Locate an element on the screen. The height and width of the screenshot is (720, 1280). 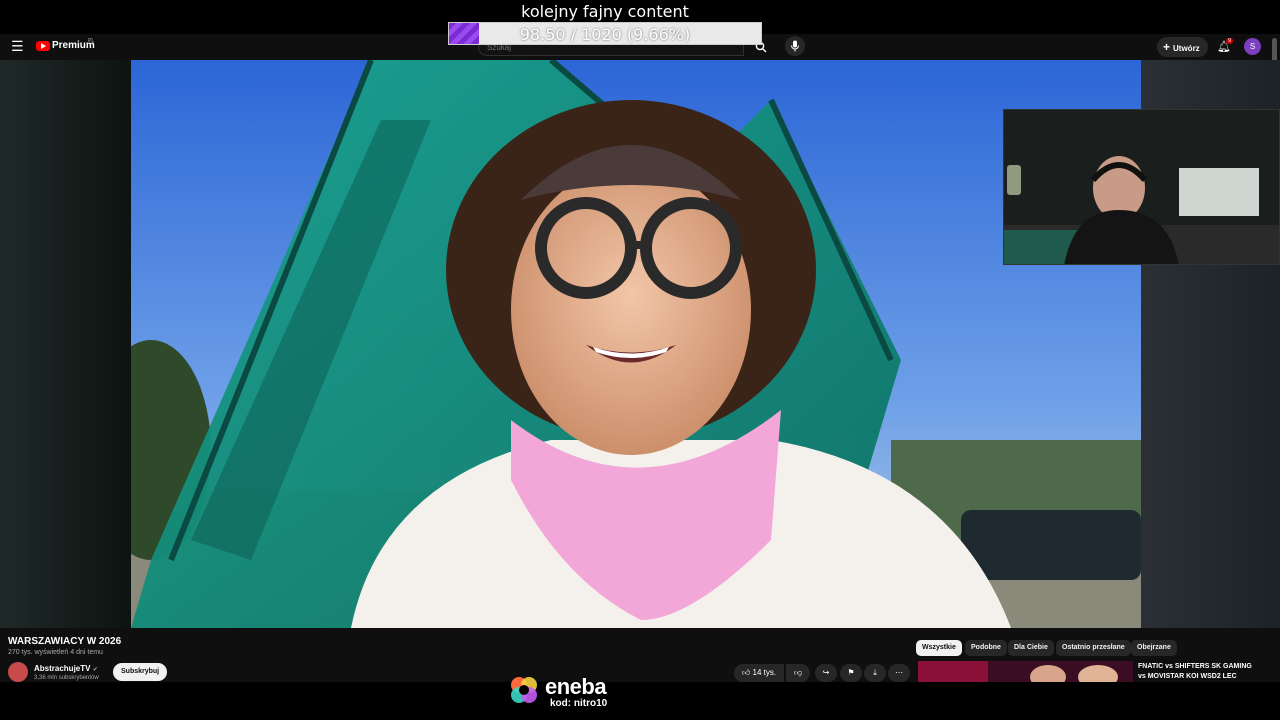
sponsor-strip is located at coordinates (640, 701).